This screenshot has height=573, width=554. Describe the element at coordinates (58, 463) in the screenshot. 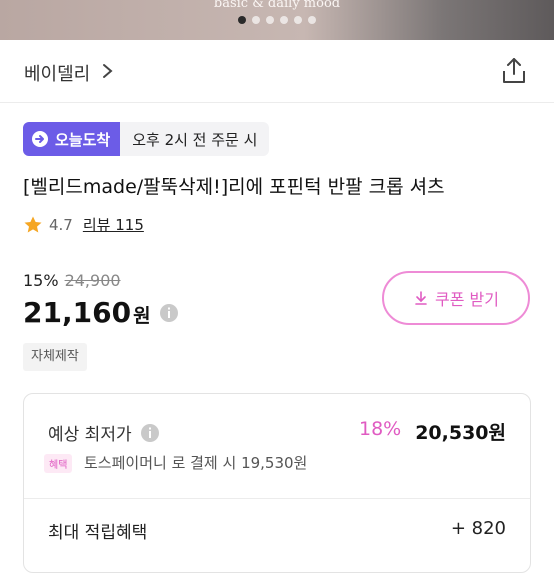

I see `benefit-tag: 혜택` at that location.